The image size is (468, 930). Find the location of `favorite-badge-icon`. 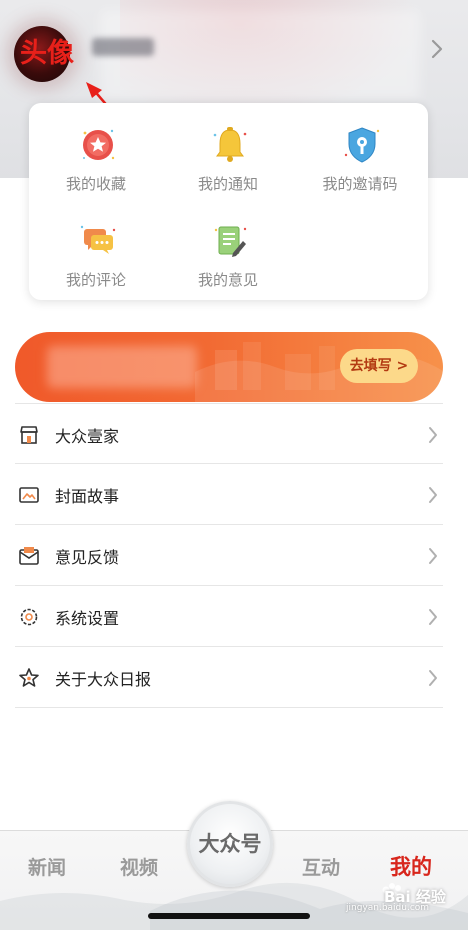

favorite-badge-icon is located at coordinates (99, 144).